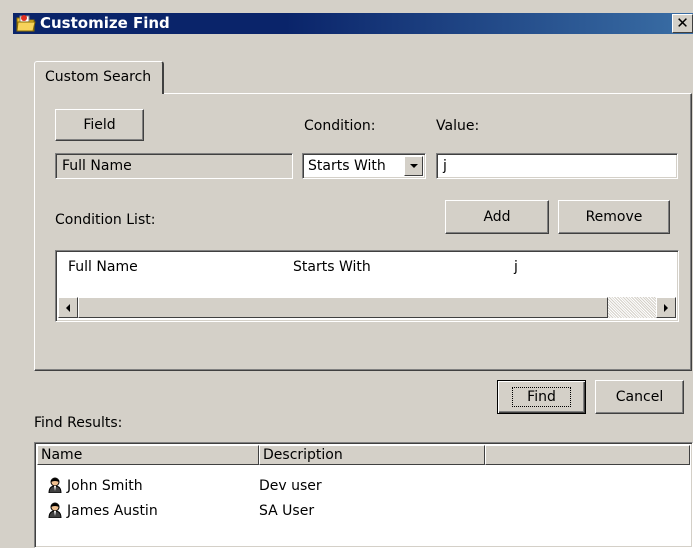 The height and width of the screenshot is (548, 693). Describe the element at coordinates (78, 423) in the screenshot. I see `find-results-label: Find Results:` at that location.